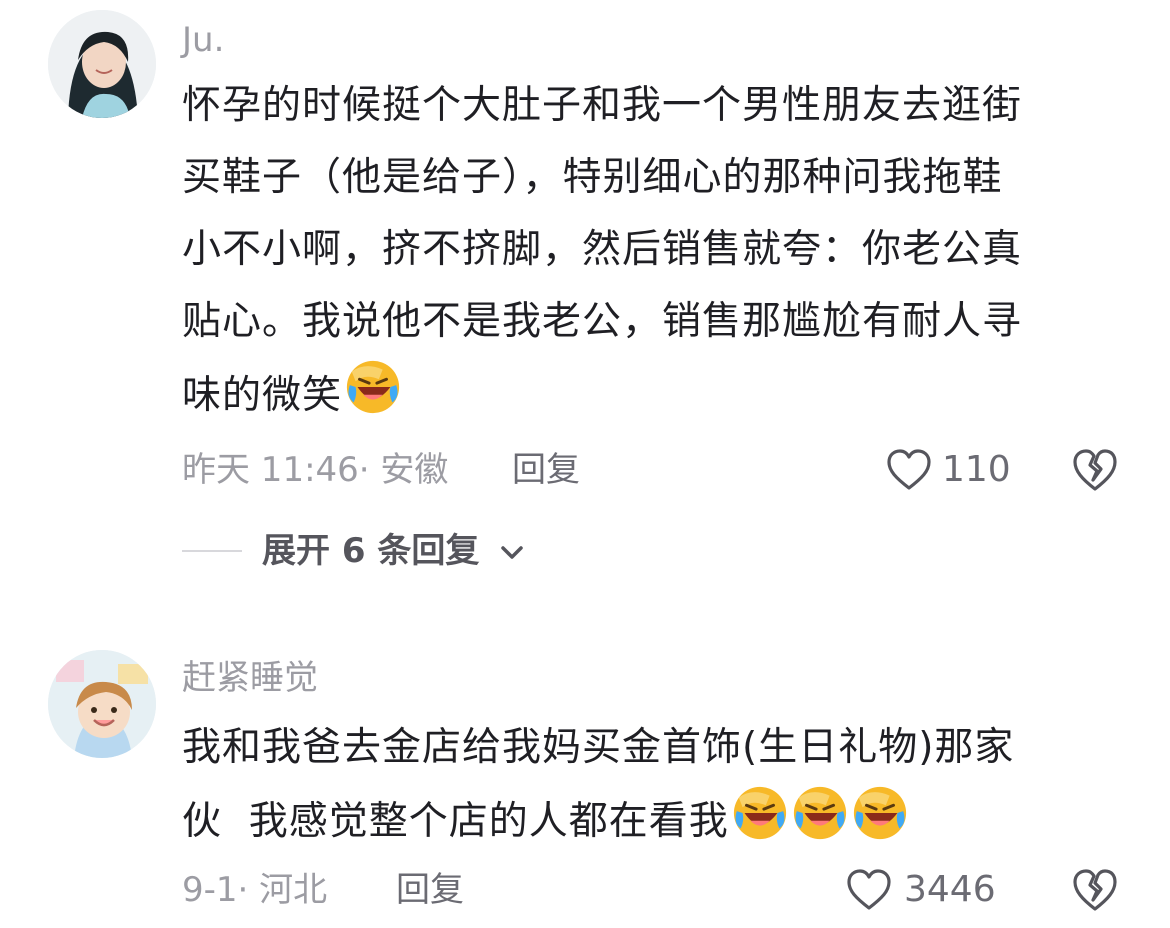 The height and width of the screenshot is (928, 1170). What do you see at coordinates (602, 105) in the screenshot?
I see `comment-line: 怀孕的时候挺个大肚子和我一个男性朋友去逛街` at bounding box center [602, 105].